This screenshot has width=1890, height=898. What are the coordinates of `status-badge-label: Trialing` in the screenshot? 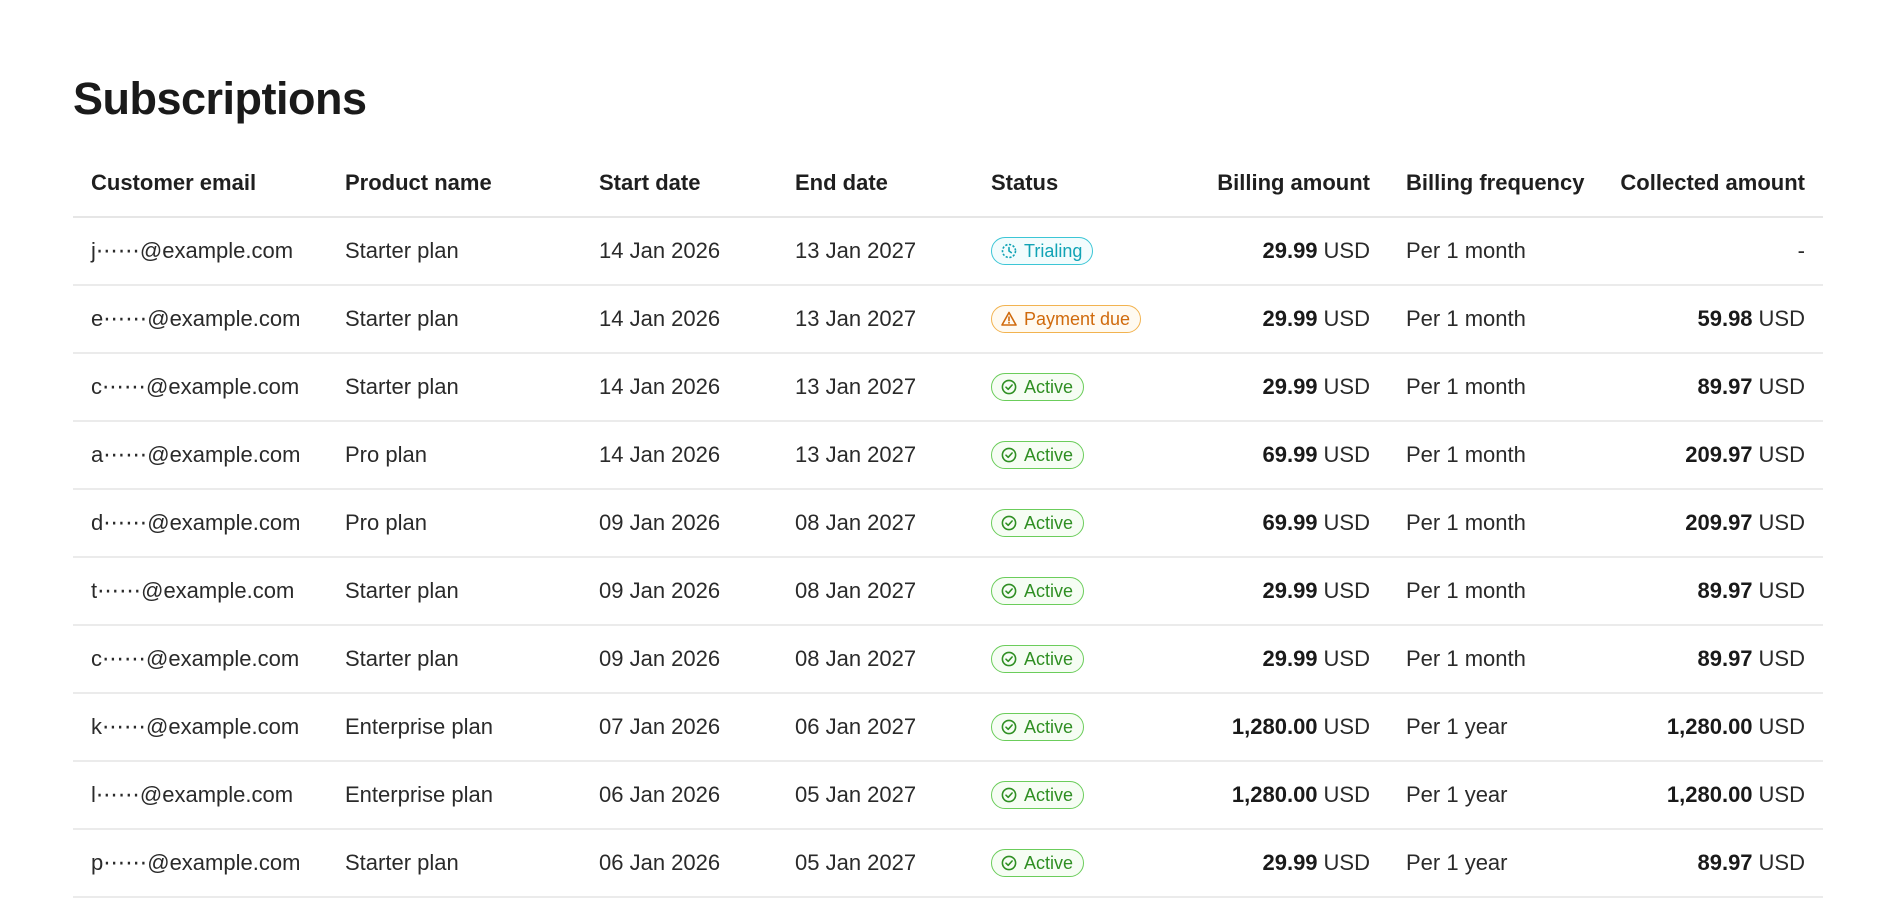 It's located at (1053, 250).